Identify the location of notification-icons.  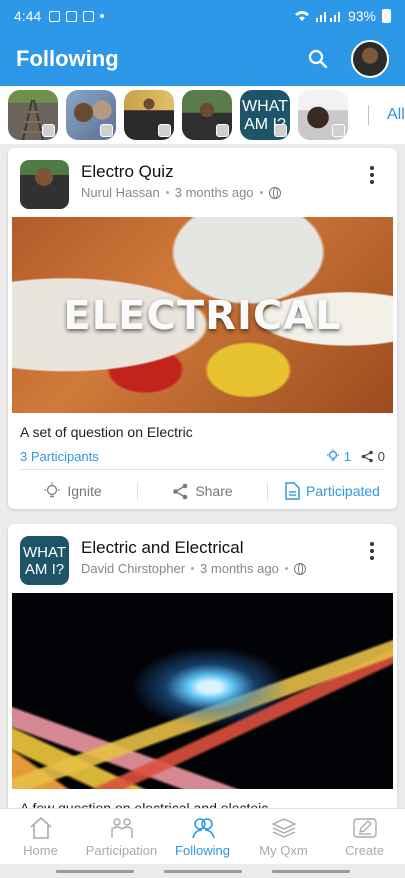
(77, 16).